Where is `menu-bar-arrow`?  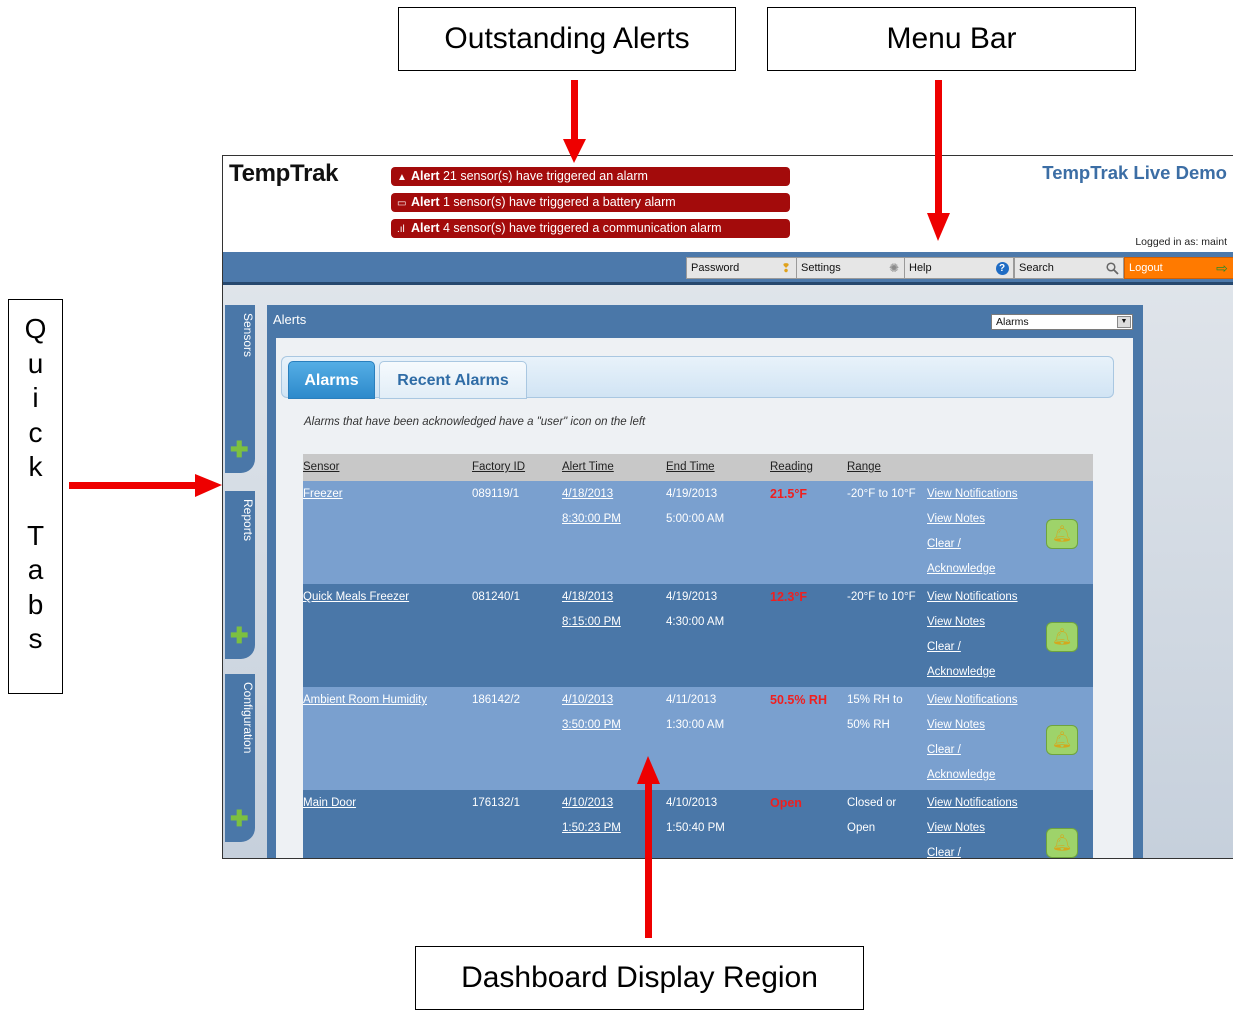
menu-bar-arrow is located at coordinates (938, 147).